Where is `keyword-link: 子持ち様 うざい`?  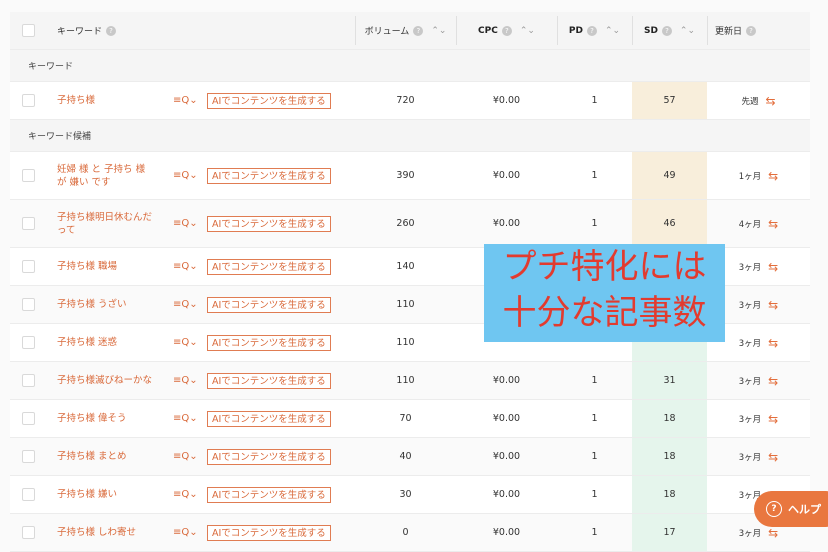 keyword-link: 子持ち様 うざい is located at coordinates (92, 304).